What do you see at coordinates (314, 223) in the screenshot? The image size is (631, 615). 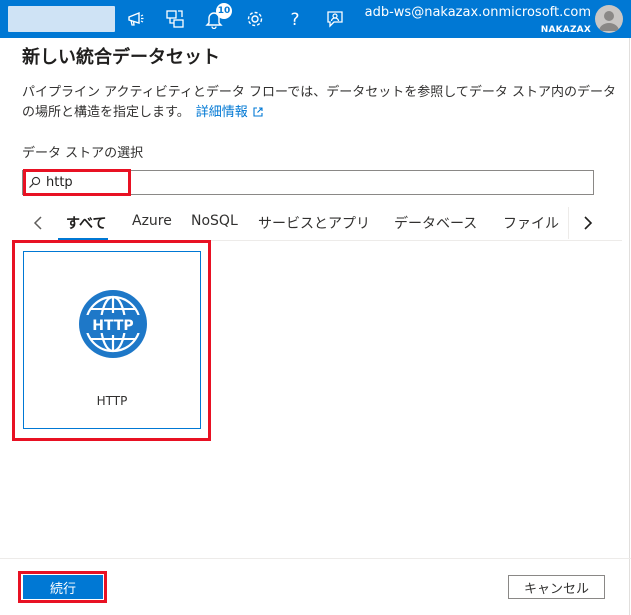 I see `tab-services-apps: サービスとアプリ` at bounding box center [314, 223].